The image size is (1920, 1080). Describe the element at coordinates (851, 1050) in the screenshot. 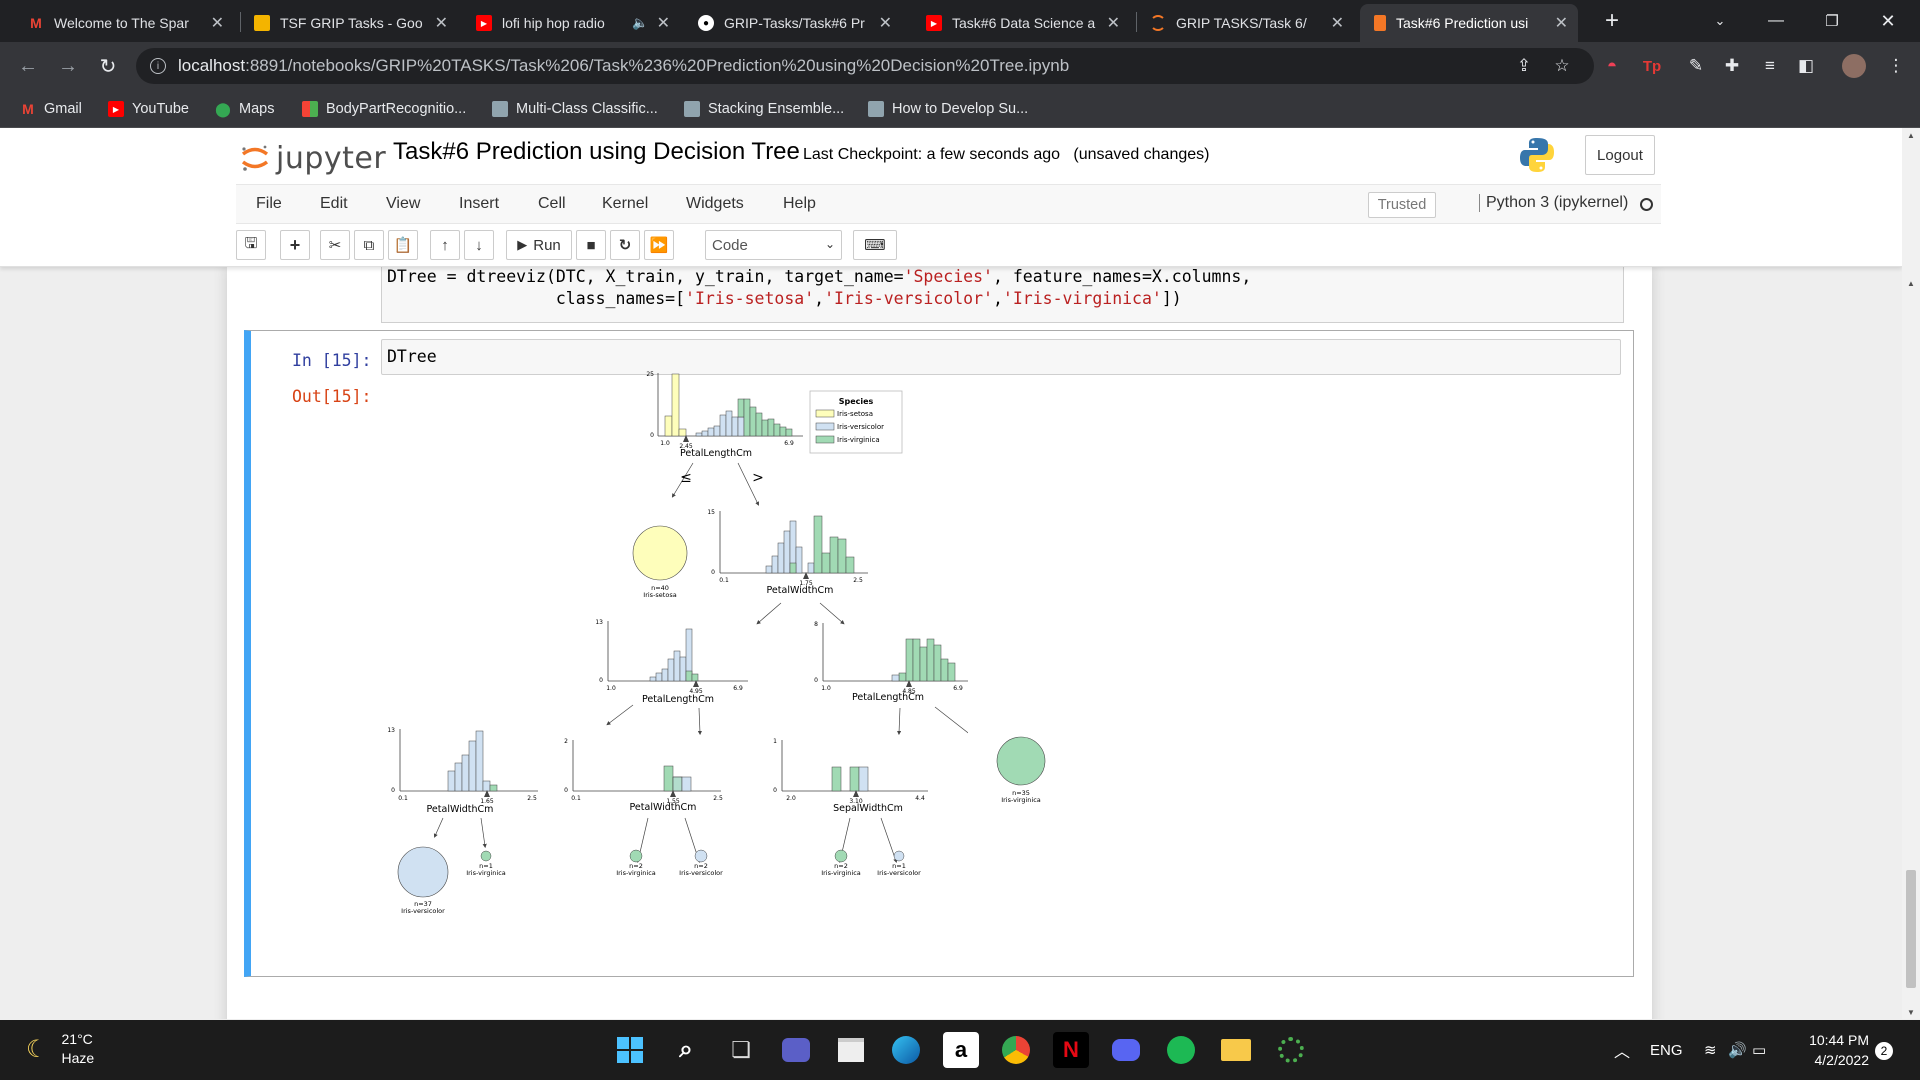

I see `store-icon` at that location.